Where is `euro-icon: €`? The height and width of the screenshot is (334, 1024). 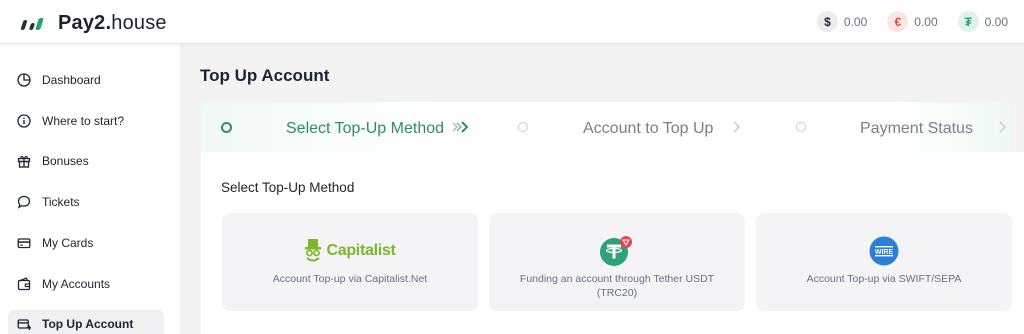 euro-icon: € is located at coordinates (898, 21).